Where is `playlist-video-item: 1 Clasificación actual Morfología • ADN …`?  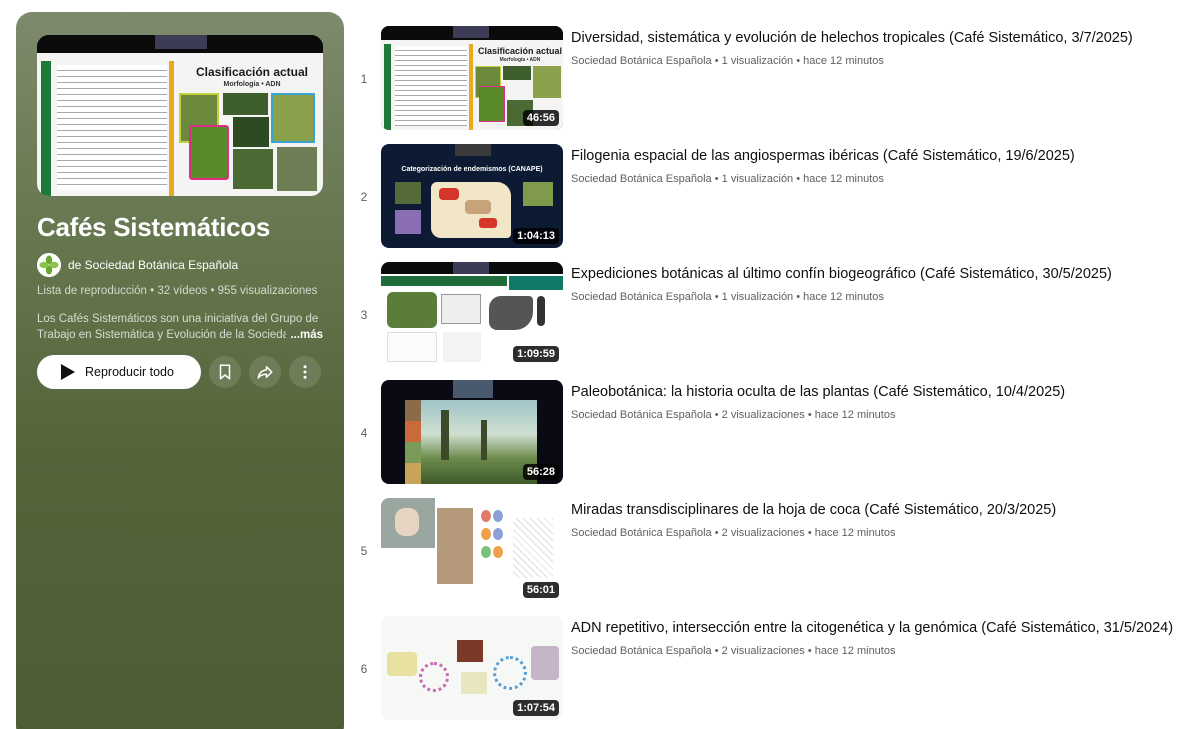
playlist-video-item: 1 Clasificación actual Morfología • ADN … is located at coordinates (778, 85).